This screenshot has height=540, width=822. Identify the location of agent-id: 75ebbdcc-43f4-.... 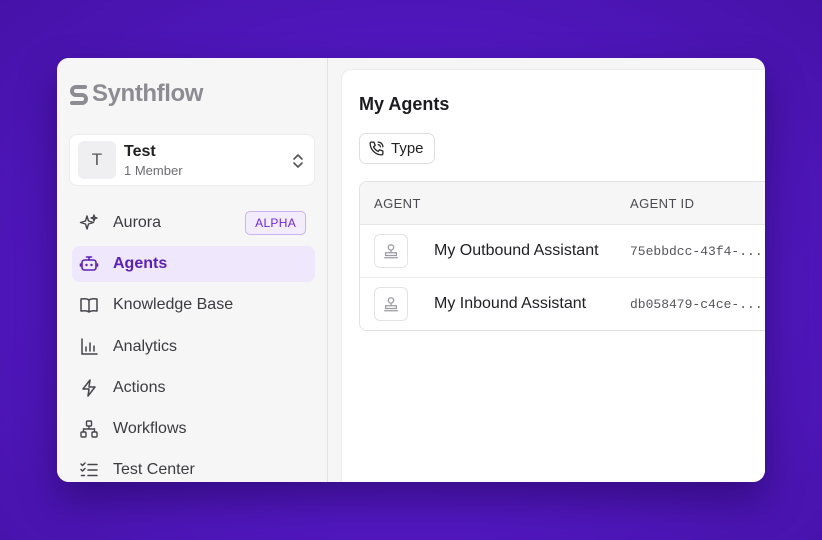
(696, 251).